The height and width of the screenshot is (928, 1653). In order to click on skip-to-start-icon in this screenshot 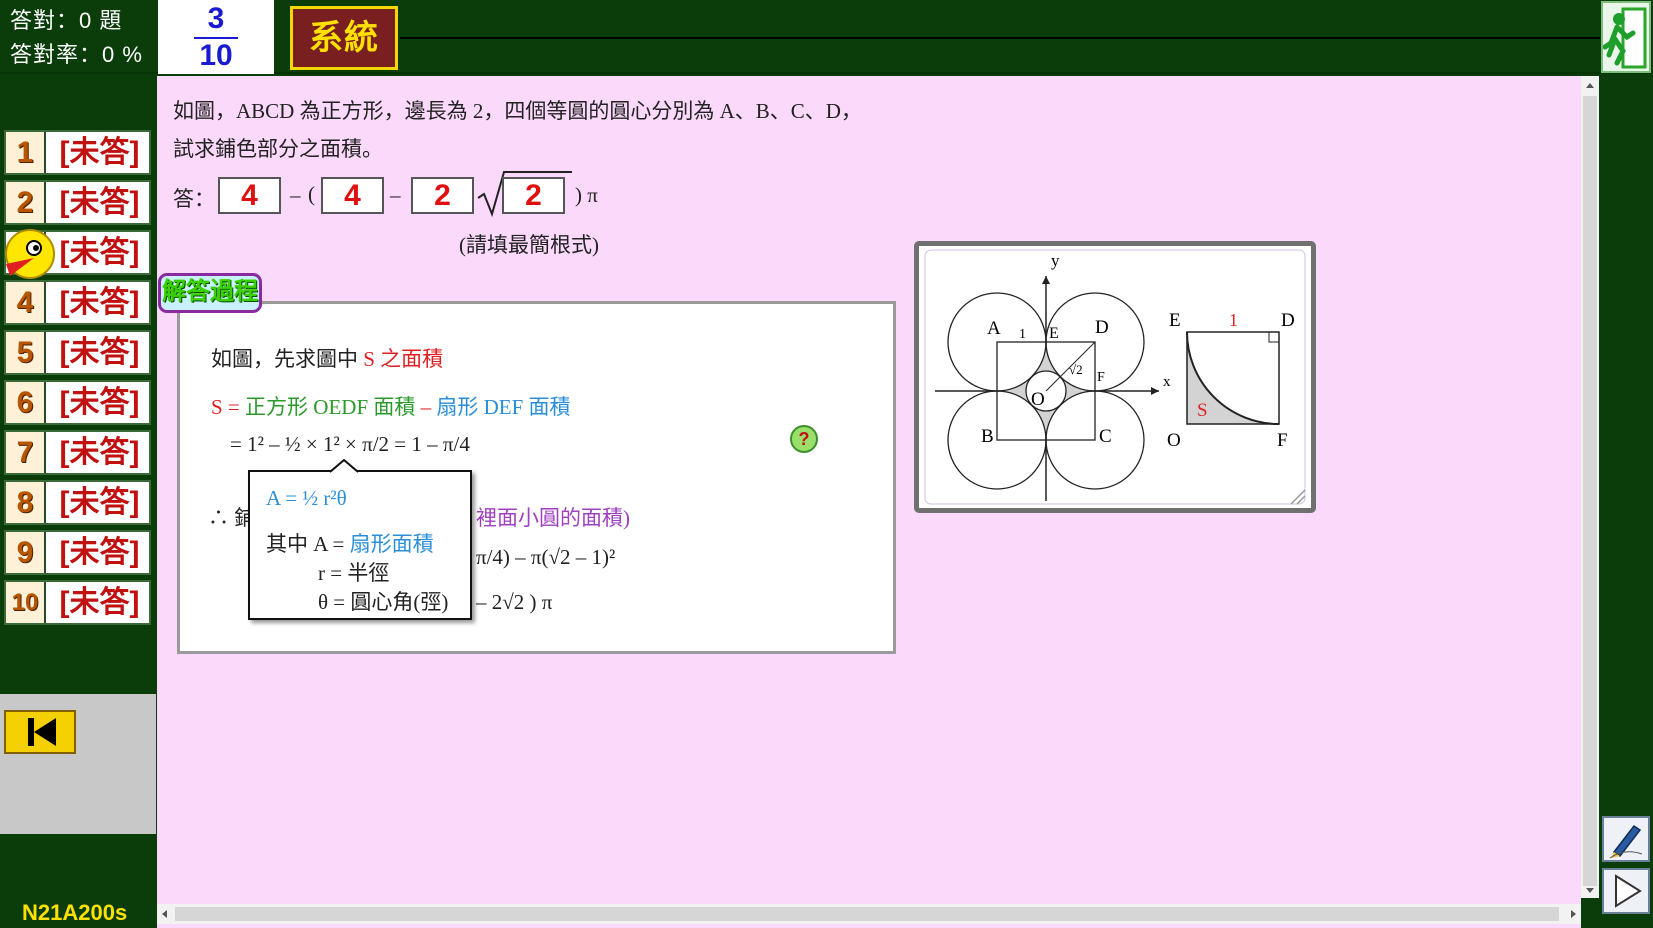, I will do `click(42, 732)`.